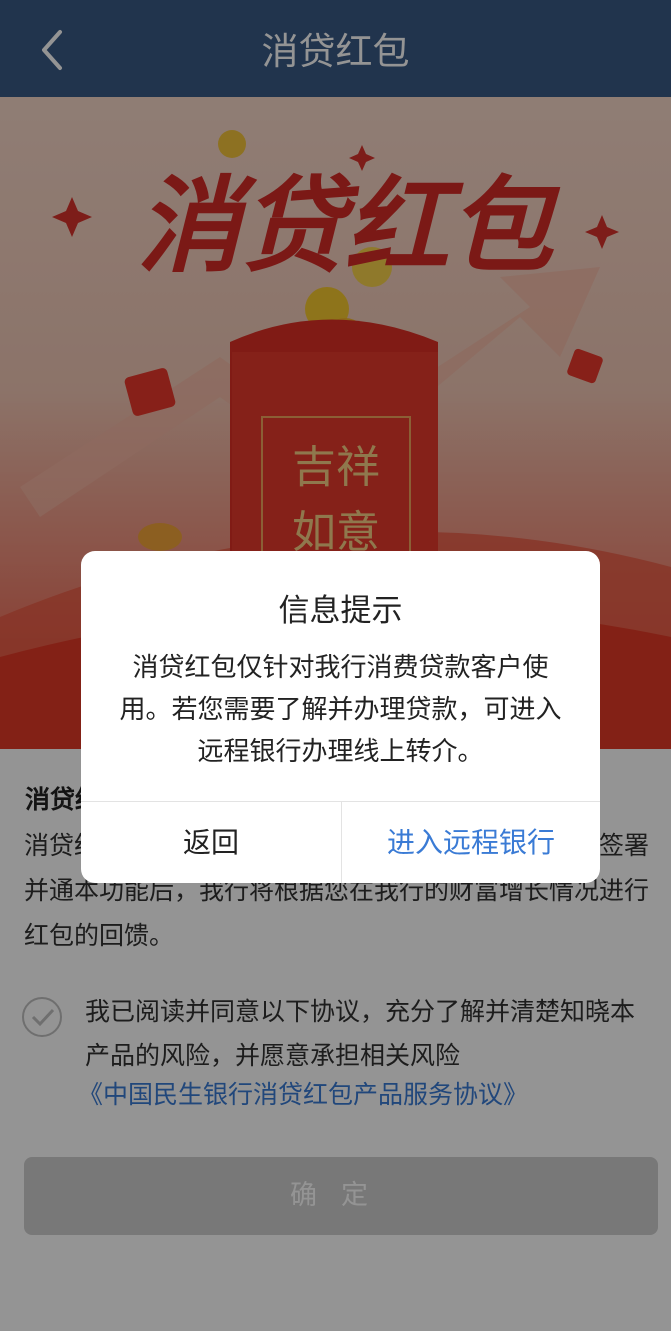 The height and width of the screenshot is (1331, 671). I want to click on dialog-back-button: 返回, so click(211, 842).